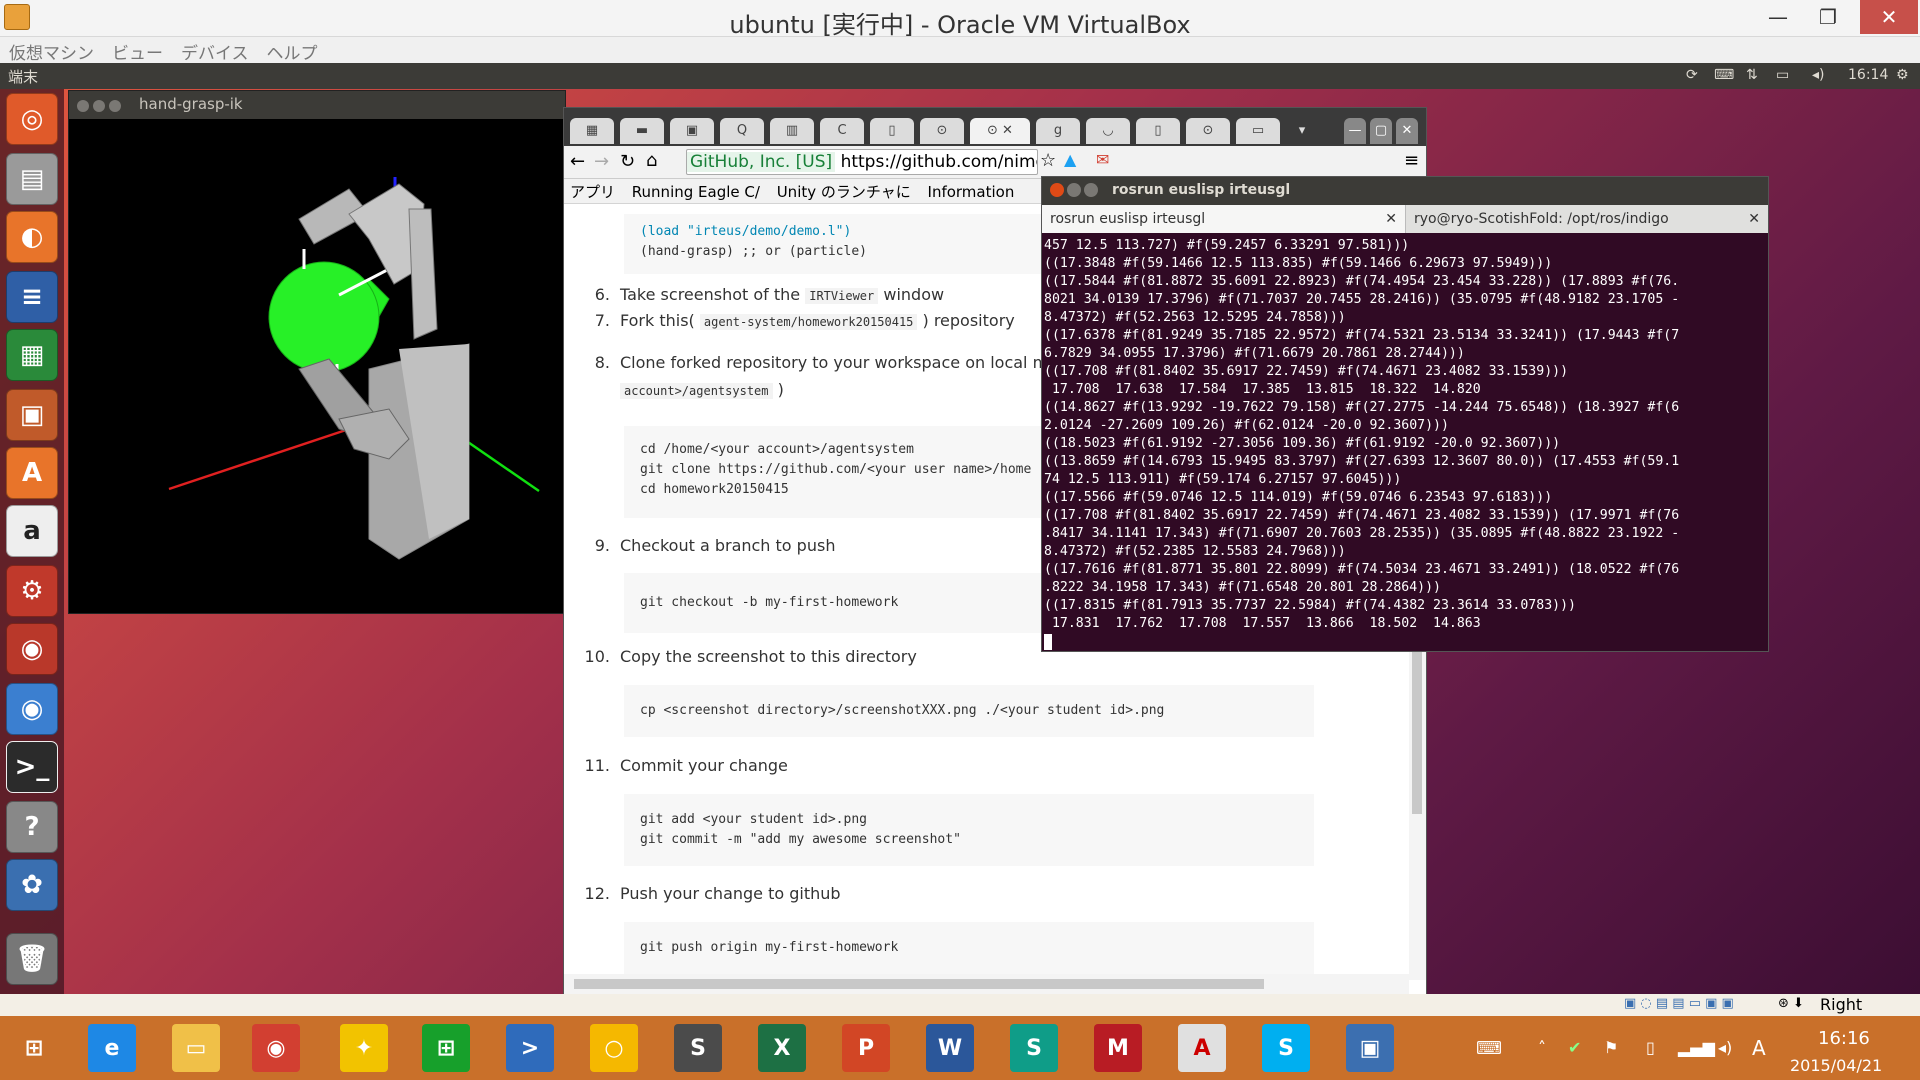  What do you see at coordinates (1208, 131) in the screenshot?
I see `tab-13: ⊙` at bounding box center [1208, 131].